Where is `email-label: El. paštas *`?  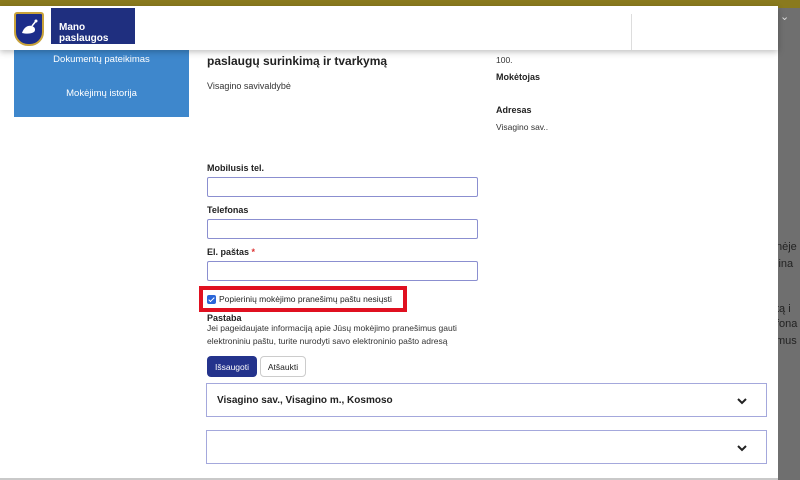 email-label: El. paštas * is located at coordinates (231, 252).